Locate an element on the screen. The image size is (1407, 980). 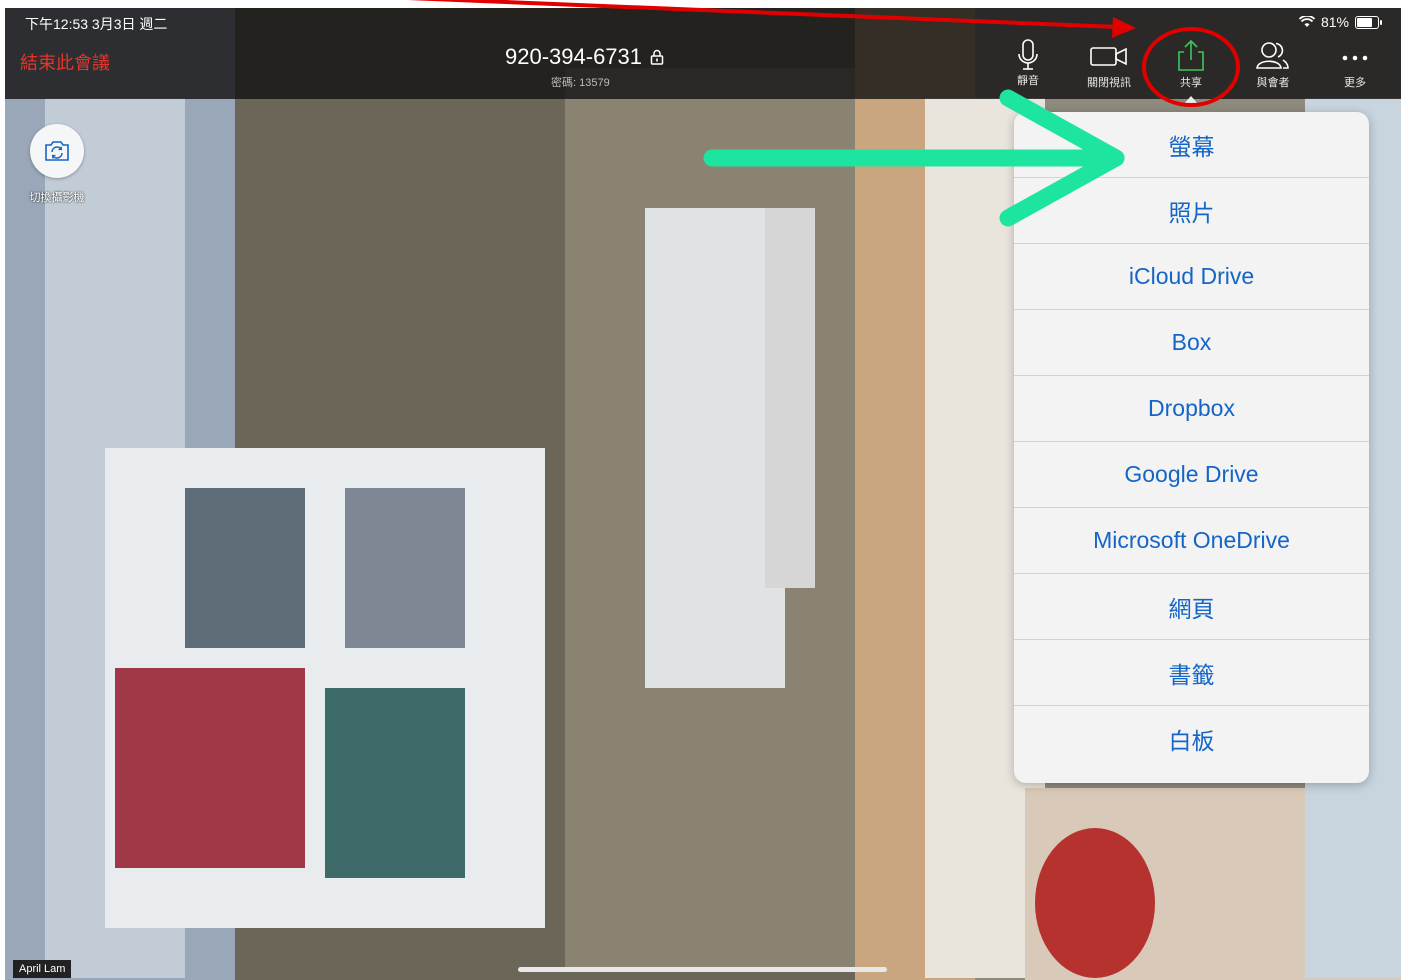
meeting-id: 920-394-6731 is located at coordinates (584, 57).